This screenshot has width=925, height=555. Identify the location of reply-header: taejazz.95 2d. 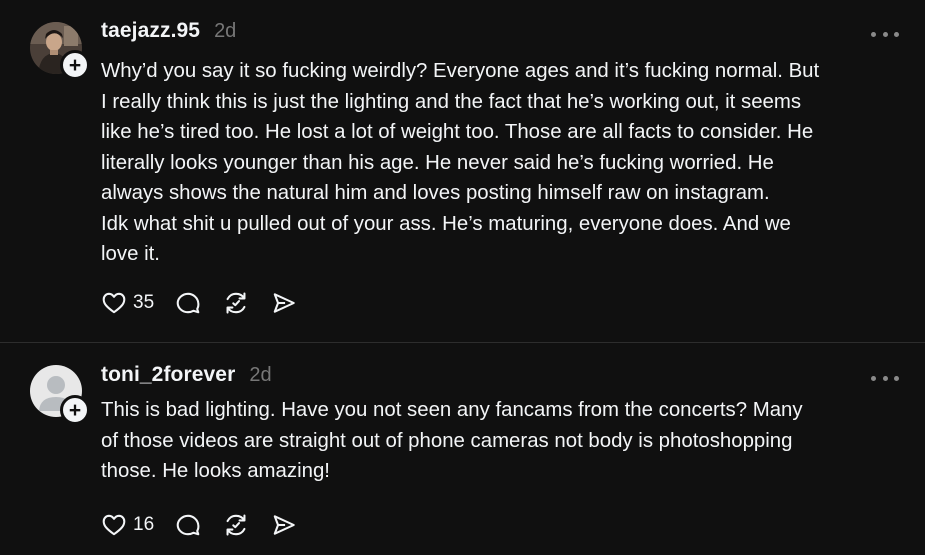
(168, 34).